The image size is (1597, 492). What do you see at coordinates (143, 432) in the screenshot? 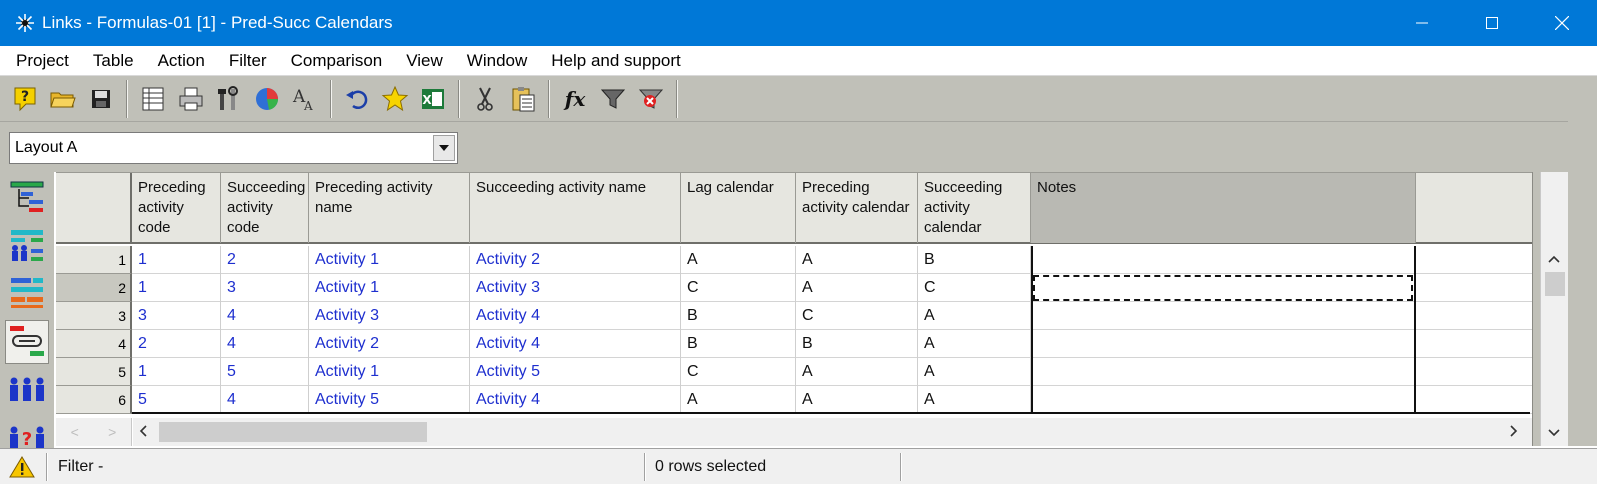
I see `scroll-left-icon` at bounding box center [143, 432].